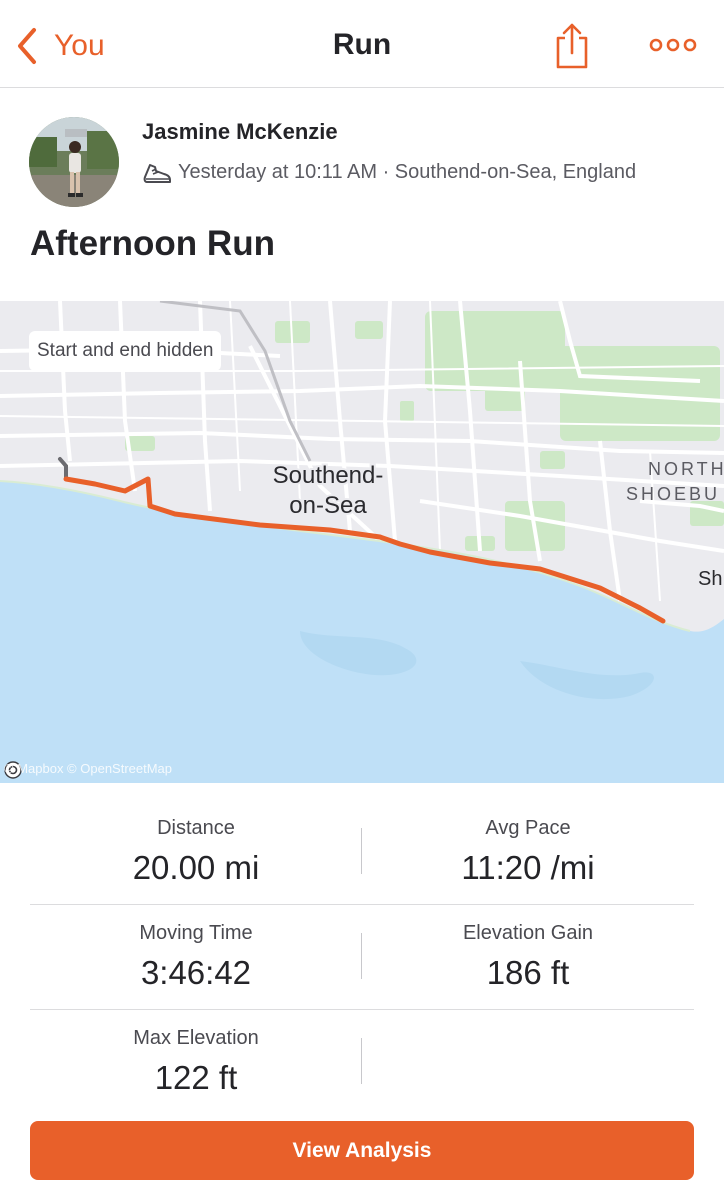 The width and height of the screenshot is (724, 1200). I want to click on stat-value: 122 ft, so click(196, 1077).